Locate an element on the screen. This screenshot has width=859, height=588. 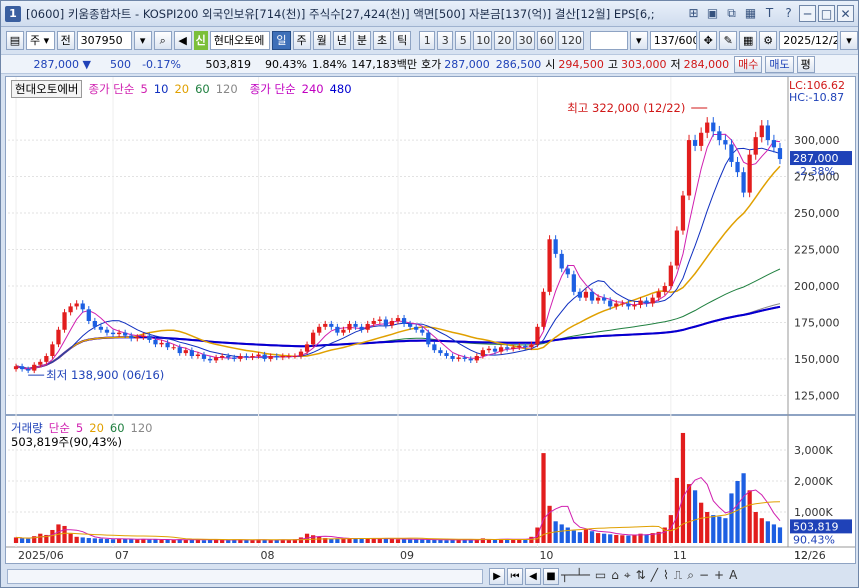
tab-month: 월 is located at coordinates (321, 40).